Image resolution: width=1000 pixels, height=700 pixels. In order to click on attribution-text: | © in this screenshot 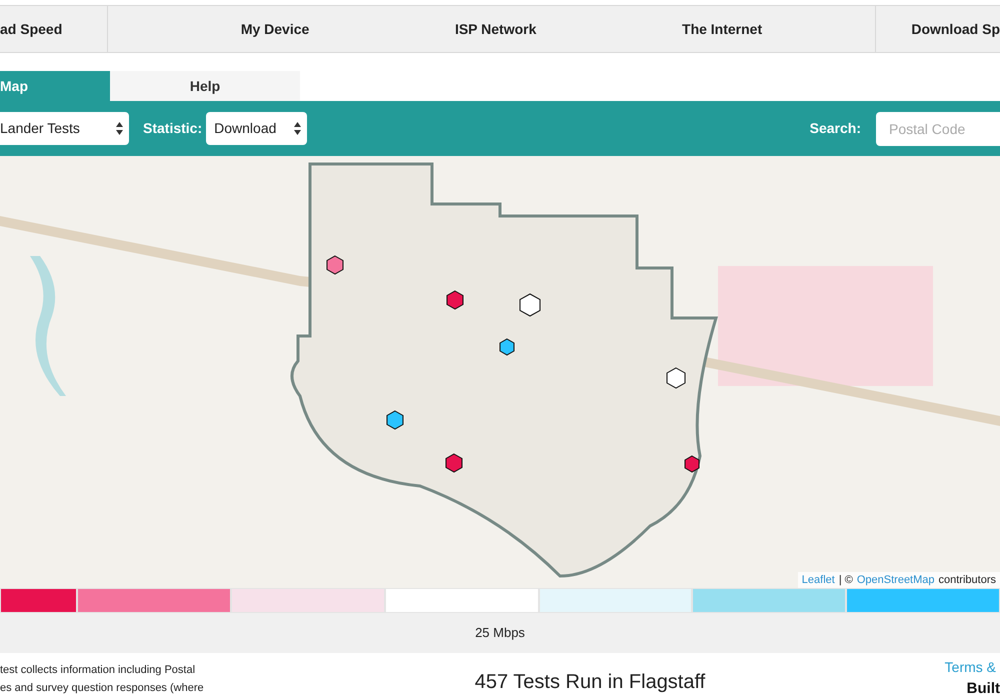, I will do `click(845, 580)`.